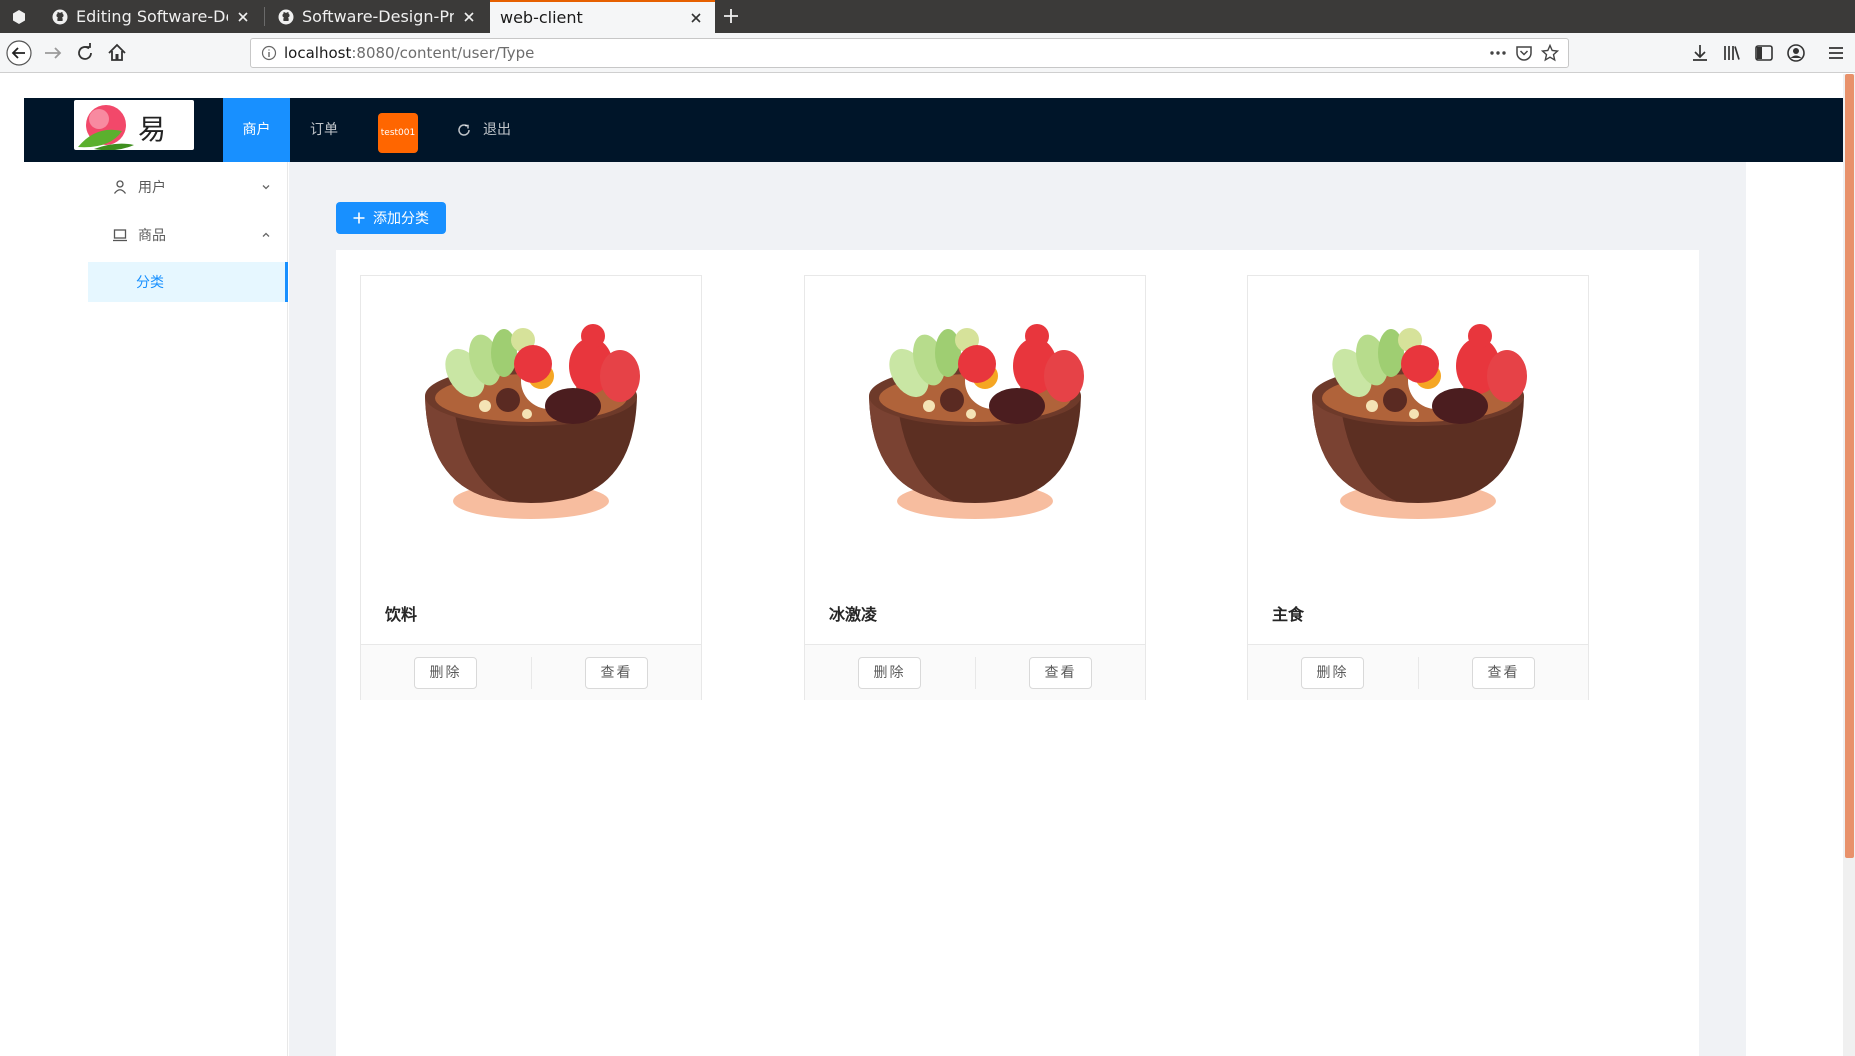 The width and height of the screenshot is (1855, 1056). What do you see at coordinates (1550, 53) in the screenshot?
I see `bookmark-star-icon` at bounding box center [1550, 53].